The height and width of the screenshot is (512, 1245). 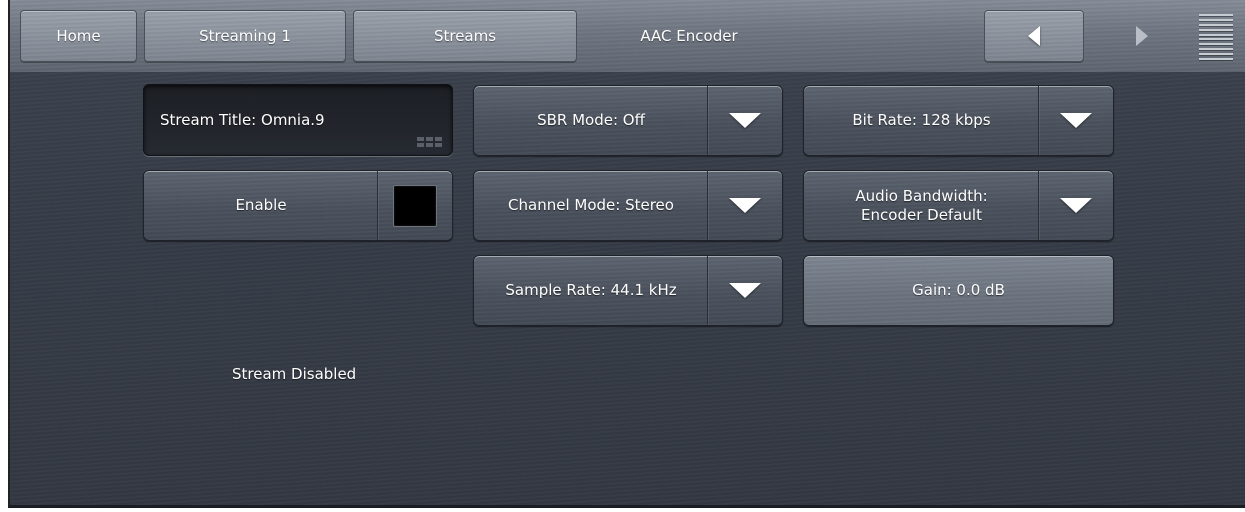 I want to click on tab-streaming-label: Streaming 1, so click(x=245, y=36).